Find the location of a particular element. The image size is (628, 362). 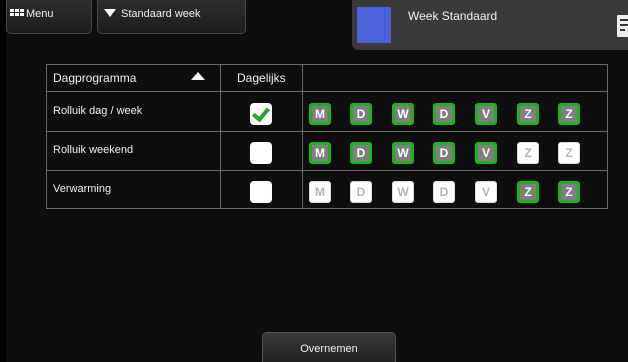

checkmark-icon is located at coordinates (261, 113).